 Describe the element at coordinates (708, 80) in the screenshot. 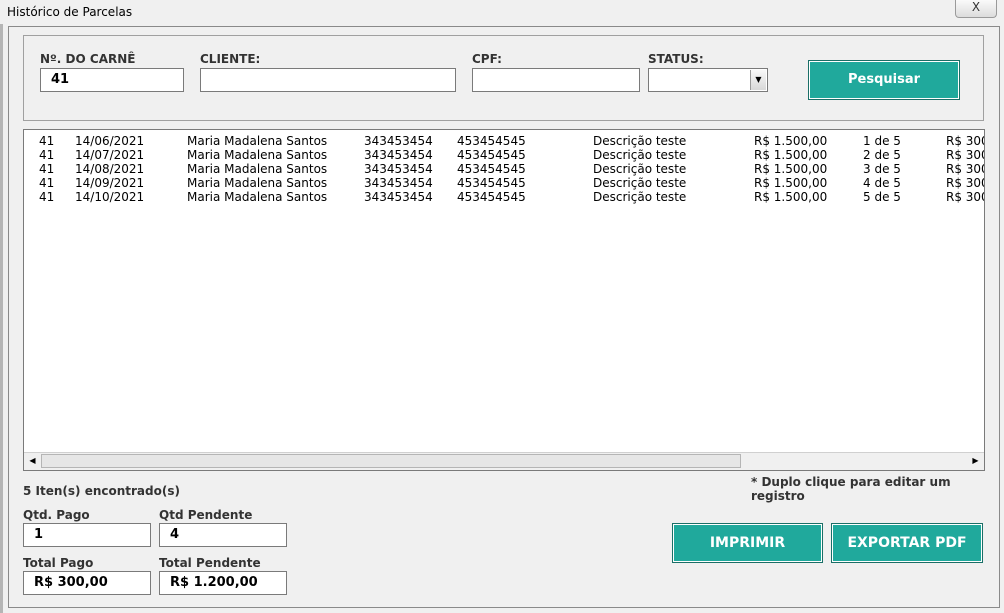

I see `status-select: ▼` at that location.